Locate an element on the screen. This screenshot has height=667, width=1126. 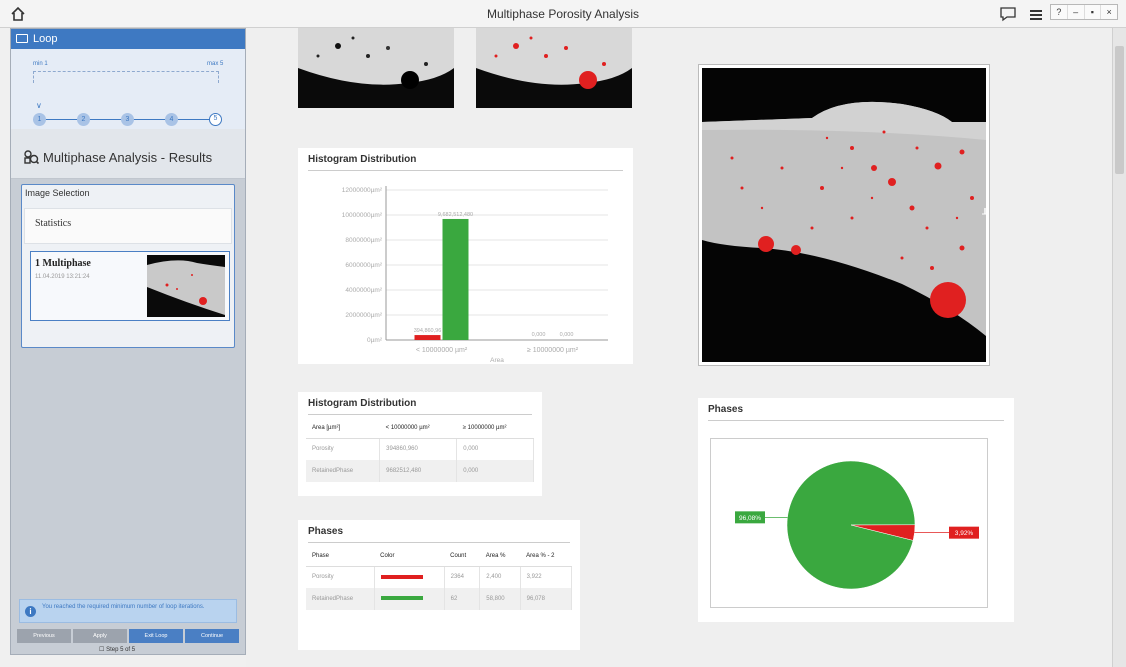
scrollbar-thumb is located at coordinates (1119, 110).